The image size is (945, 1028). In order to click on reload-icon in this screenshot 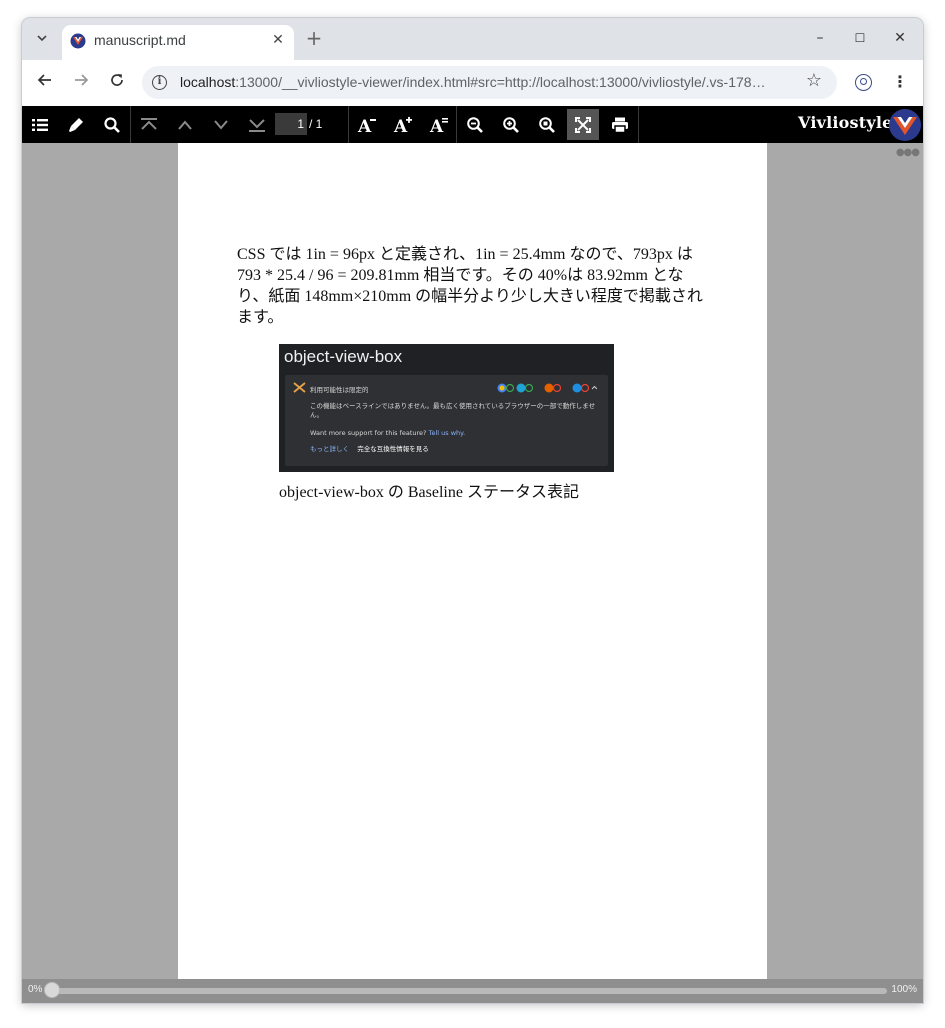, I will do `click(117, 83)`.